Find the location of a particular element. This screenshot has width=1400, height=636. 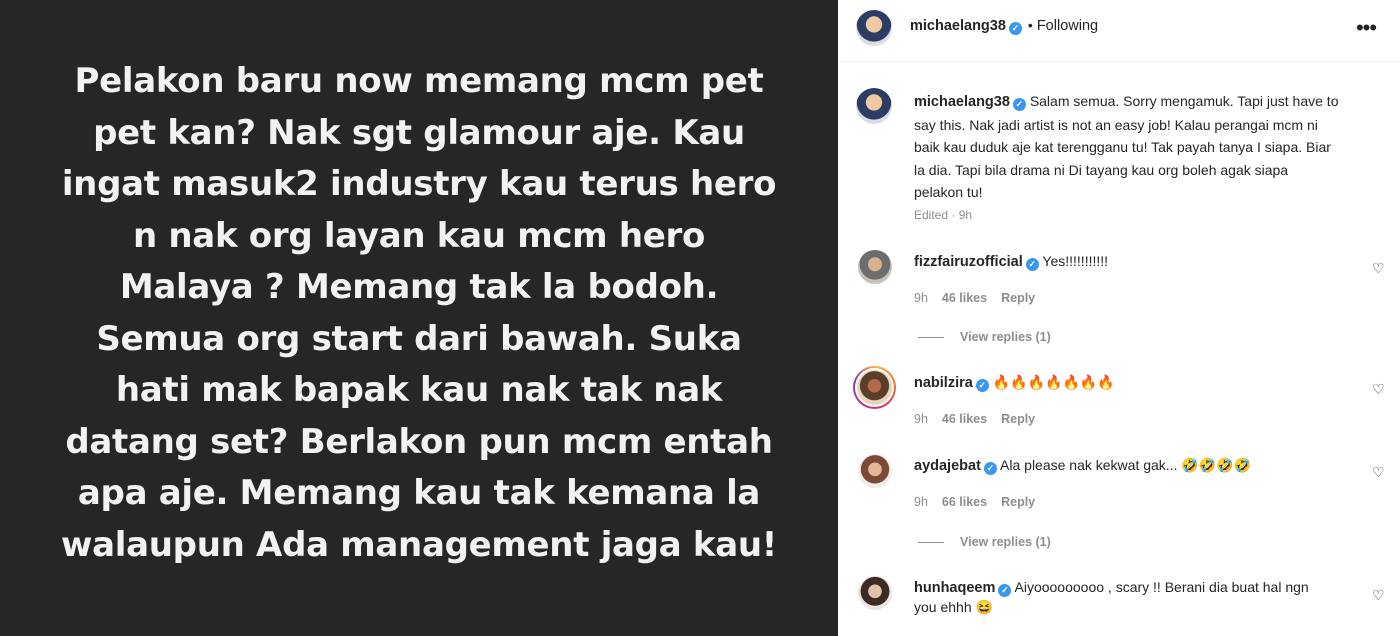

comment-username: fizzfairuzofficial is located at coordinates (968, 262).